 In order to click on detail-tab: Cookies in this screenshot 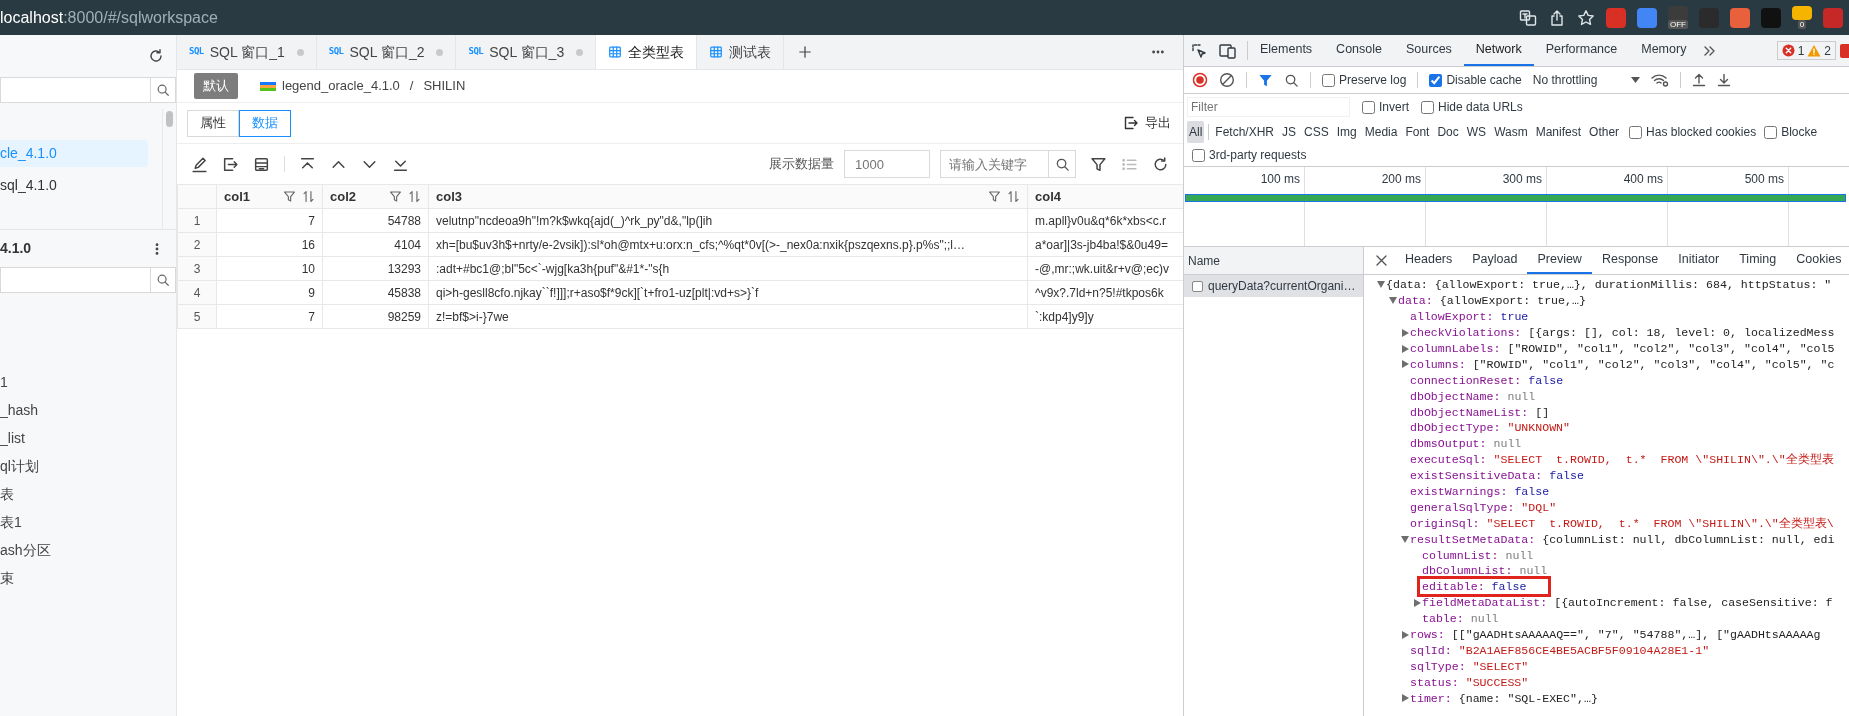, I will do `click(1817, 260)`.